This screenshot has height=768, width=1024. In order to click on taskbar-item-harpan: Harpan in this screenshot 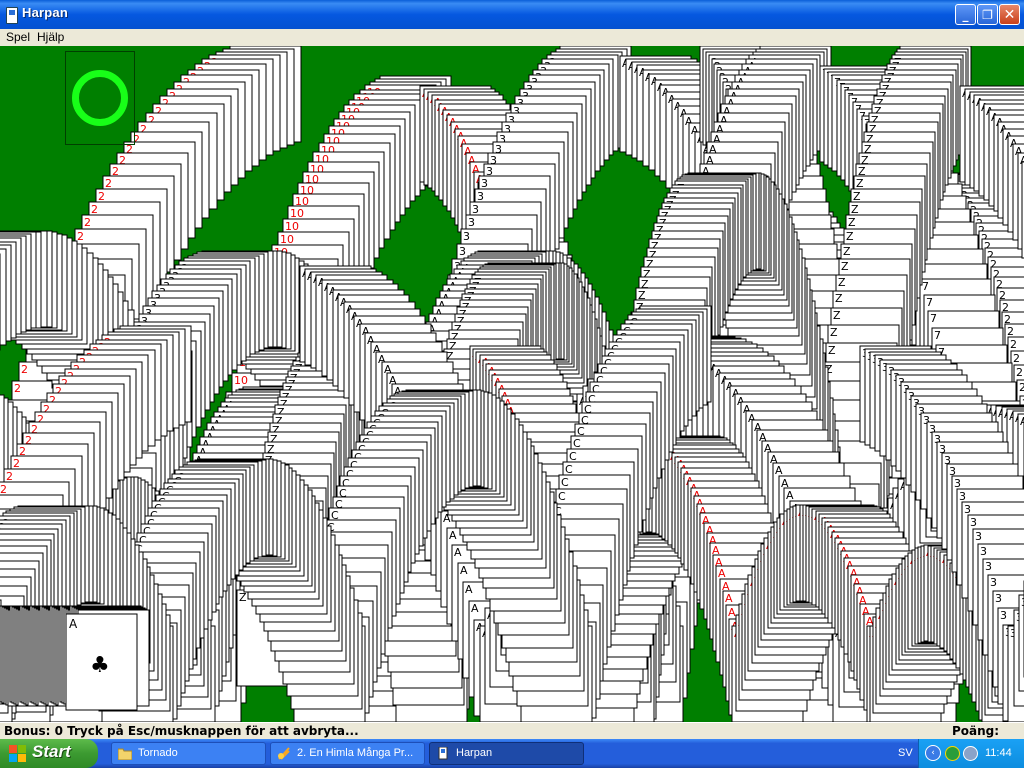, I will do `click(506, 753)`.